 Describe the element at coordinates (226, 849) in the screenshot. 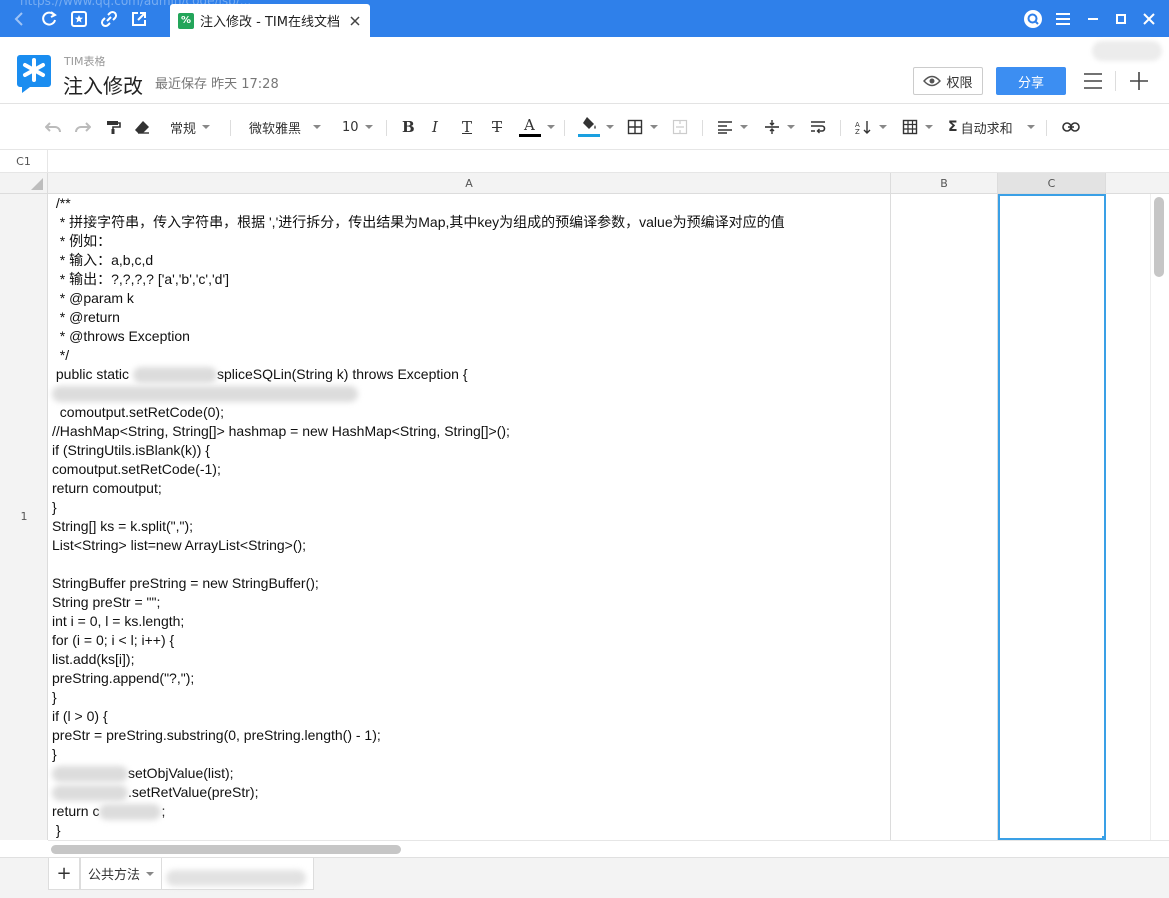

I see `horizontal-scroll-thumb` at that location.